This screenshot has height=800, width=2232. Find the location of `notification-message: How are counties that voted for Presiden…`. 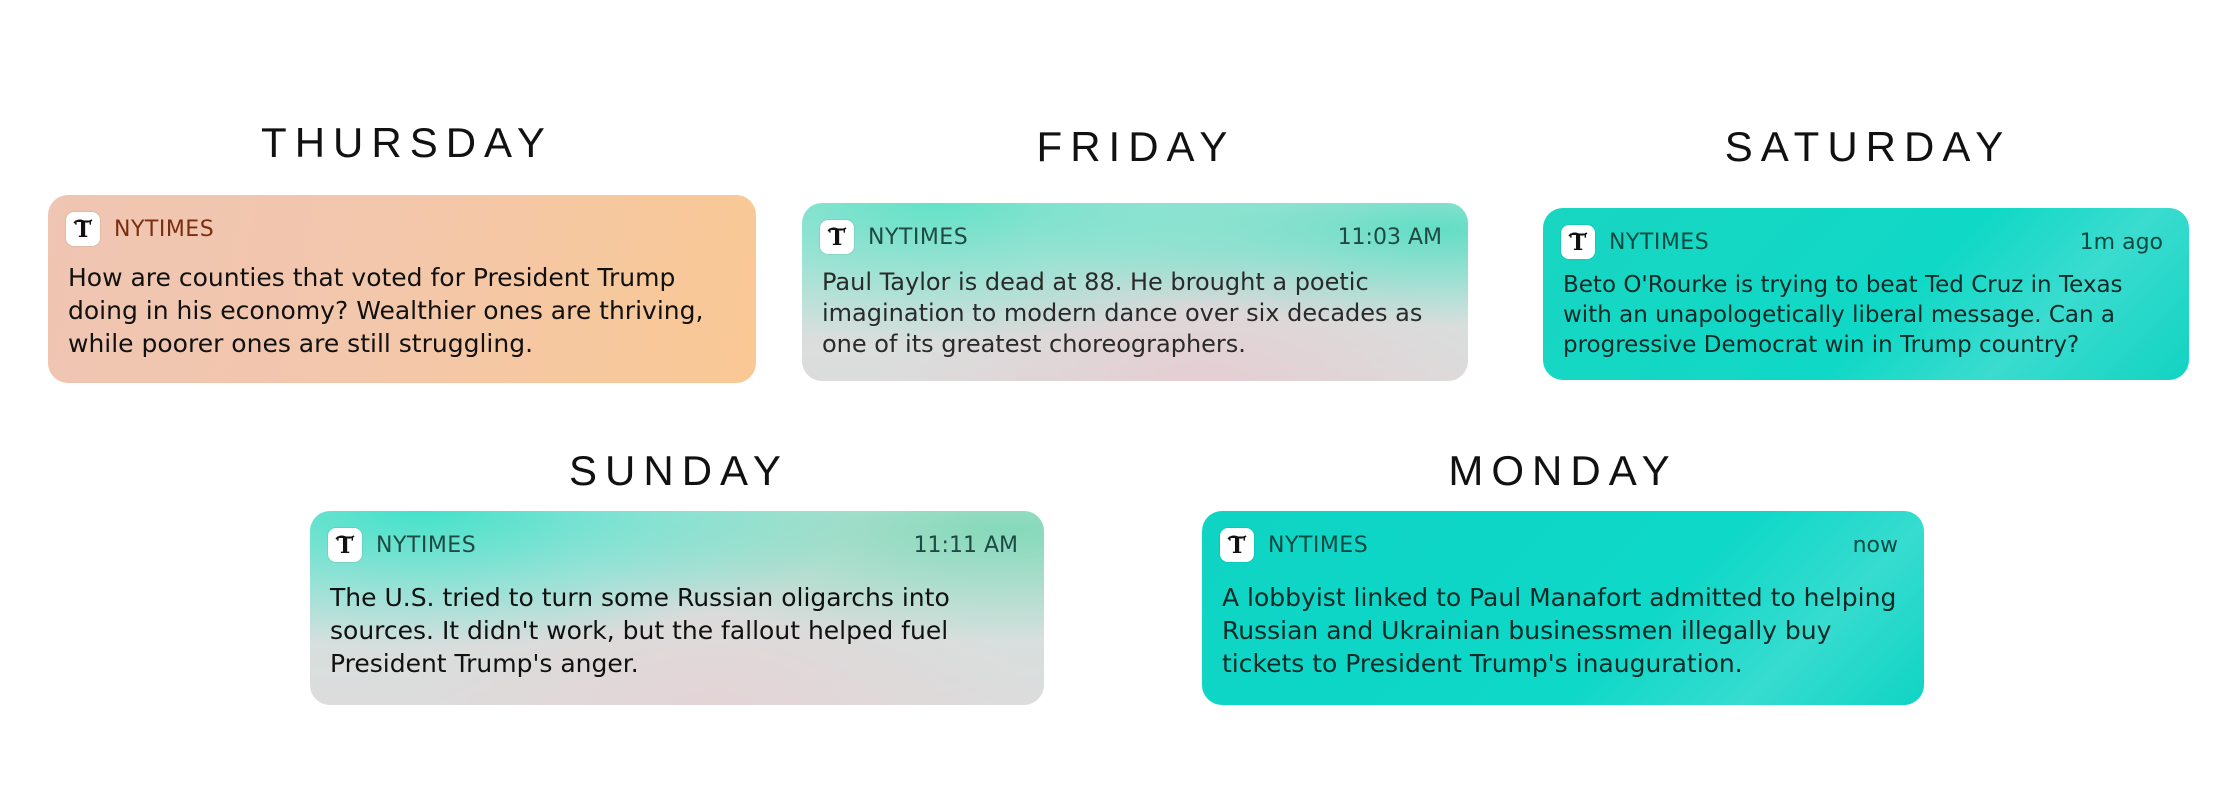

notification-message: How are counties that voted for Presiden… is located at coordinates (386, 310).